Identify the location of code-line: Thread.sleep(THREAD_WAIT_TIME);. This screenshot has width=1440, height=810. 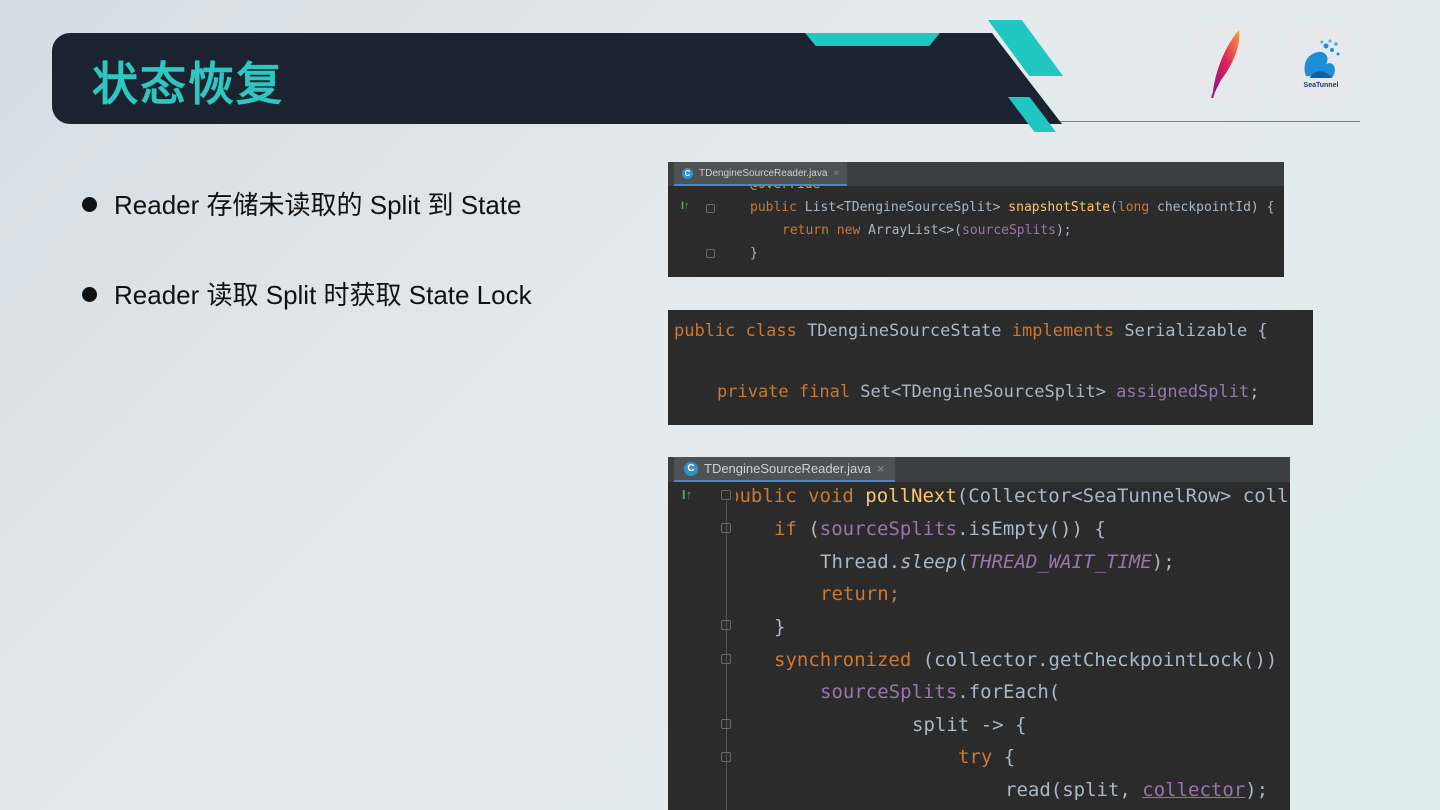
(997, 562).